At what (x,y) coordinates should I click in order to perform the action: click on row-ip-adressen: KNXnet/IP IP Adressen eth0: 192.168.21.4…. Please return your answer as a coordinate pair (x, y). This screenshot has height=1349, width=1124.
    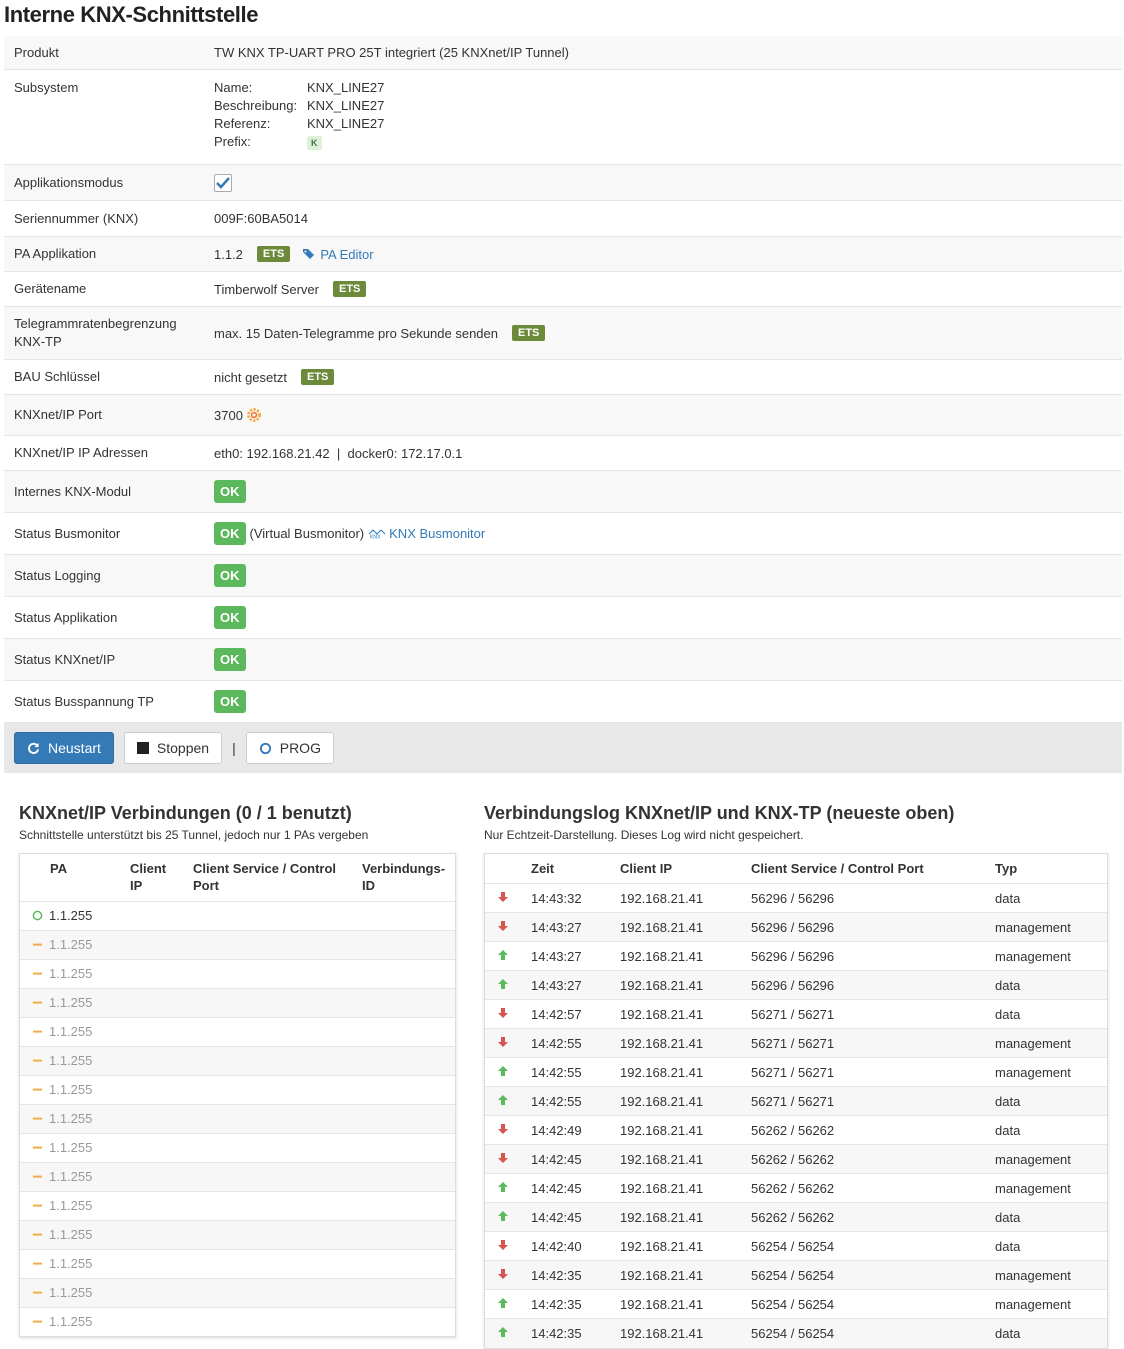
    Looking at the image, I should click on (563, 453).